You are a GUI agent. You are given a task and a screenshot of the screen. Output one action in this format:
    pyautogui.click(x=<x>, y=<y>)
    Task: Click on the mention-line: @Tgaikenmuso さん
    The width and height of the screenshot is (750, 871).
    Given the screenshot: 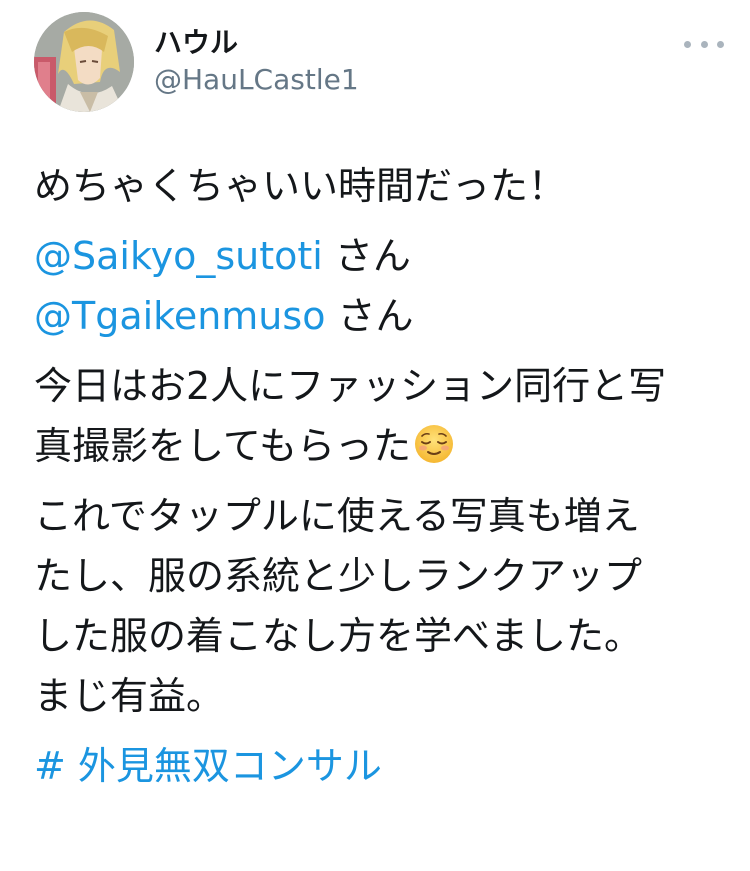 What is the action you would take?
    pyautogui.click(x=379, y=316)
    